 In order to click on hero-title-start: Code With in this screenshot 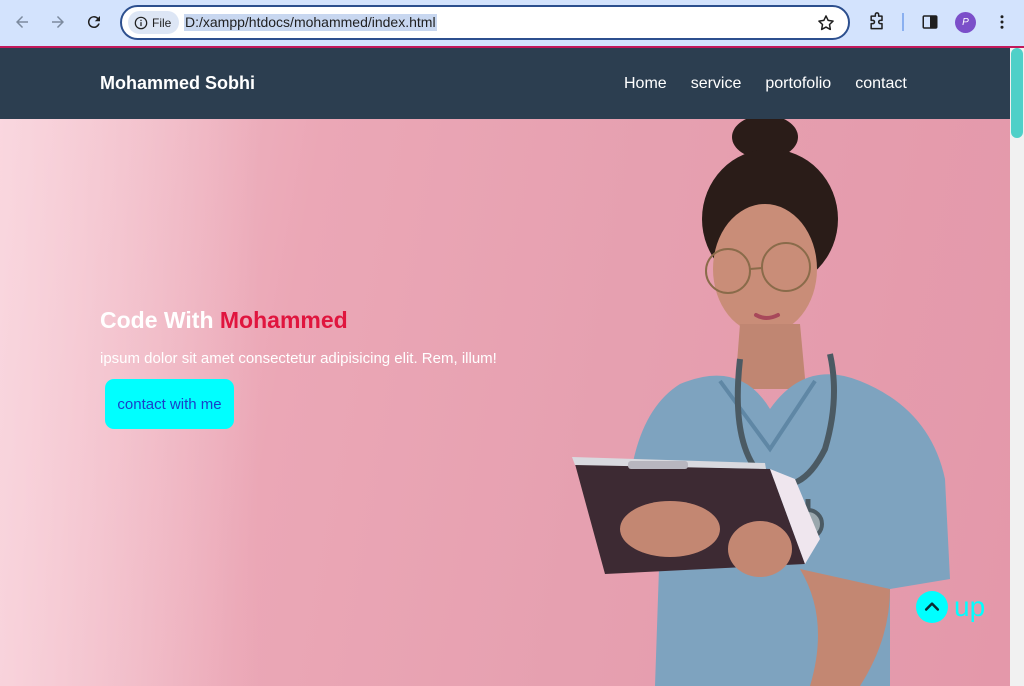, I will do `click(160, 320)`.